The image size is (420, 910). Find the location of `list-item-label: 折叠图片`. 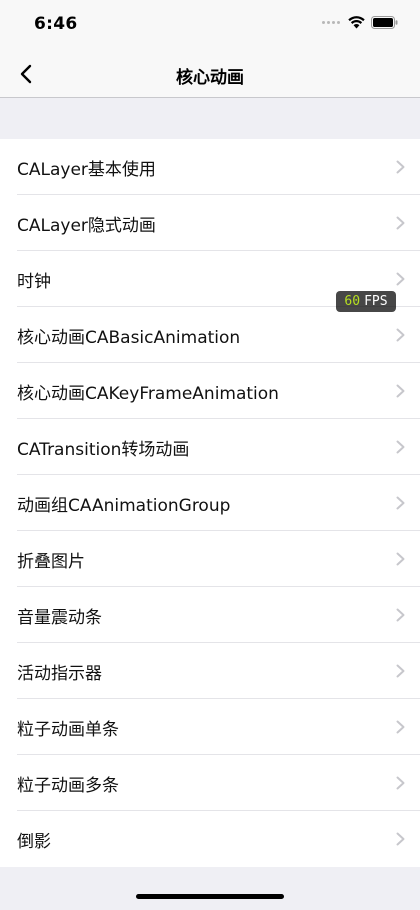

list-item-label: 折叠图片 is located at coordinates (51, 561).